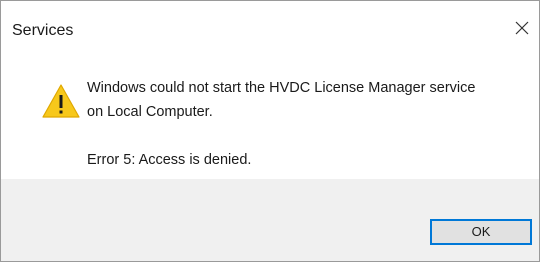  Describe the element at coordinates (169, 160) in the screenshot. I see `error-detail: Error 5: Access is denied.` at that location.